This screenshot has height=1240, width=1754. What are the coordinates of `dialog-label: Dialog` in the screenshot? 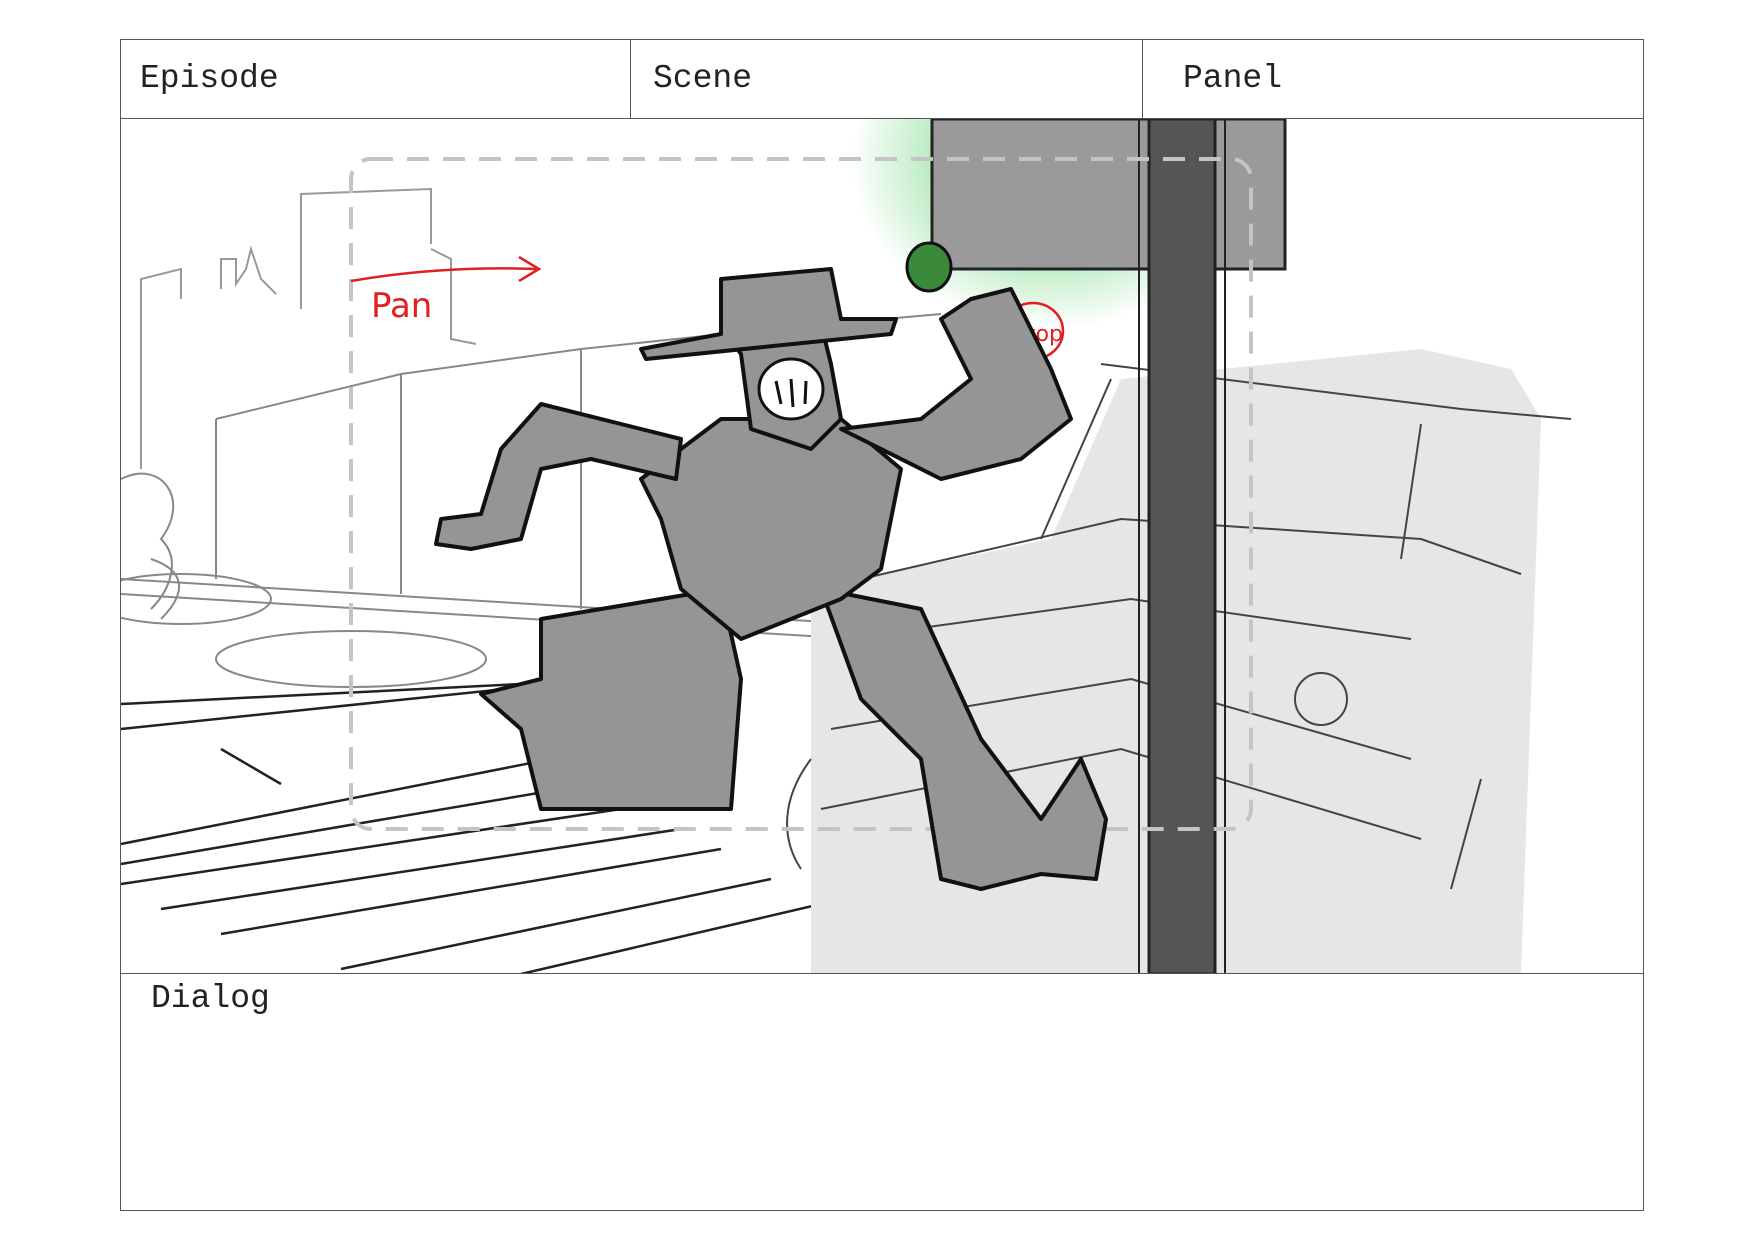 It's located at (210, 998).